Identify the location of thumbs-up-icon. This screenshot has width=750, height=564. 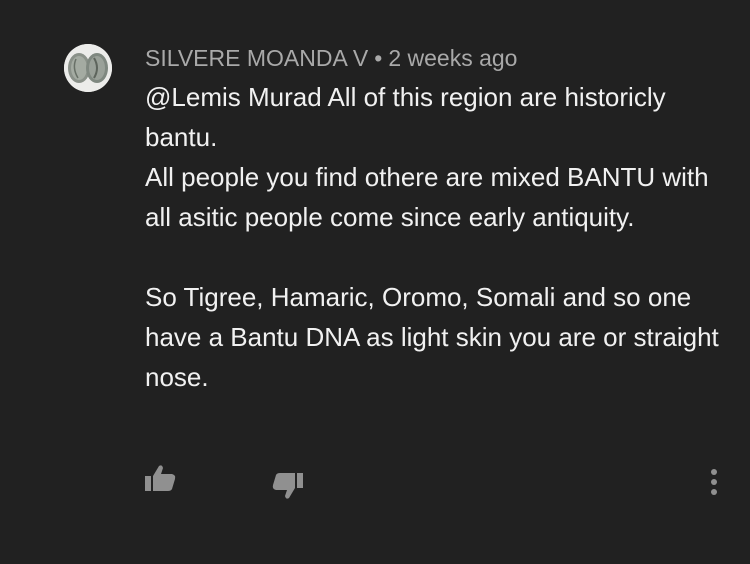
(160, 478).